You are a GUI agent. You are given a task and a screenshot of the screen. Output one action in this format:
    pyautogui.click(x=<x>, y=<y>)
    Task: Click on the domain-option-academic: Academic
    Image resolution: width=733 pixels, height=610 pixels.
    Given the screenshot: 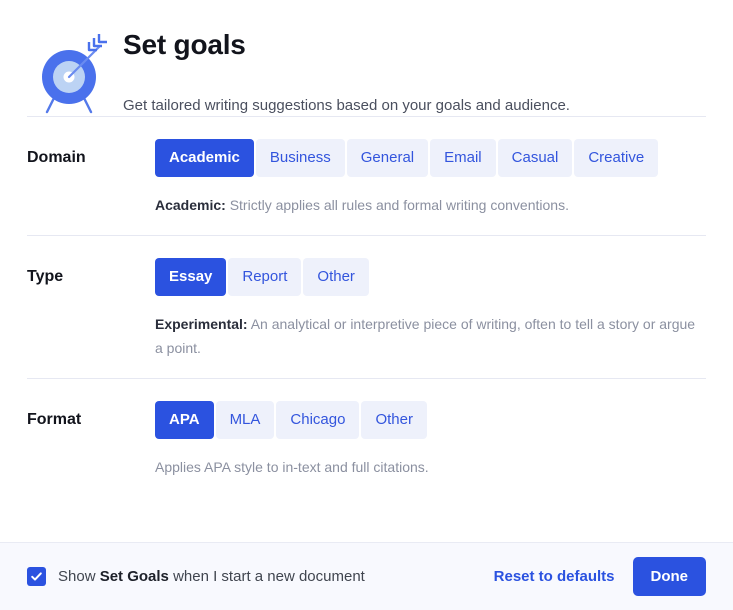 What is the action you would take?
    pyautogui.click(x=204, y=158)
    